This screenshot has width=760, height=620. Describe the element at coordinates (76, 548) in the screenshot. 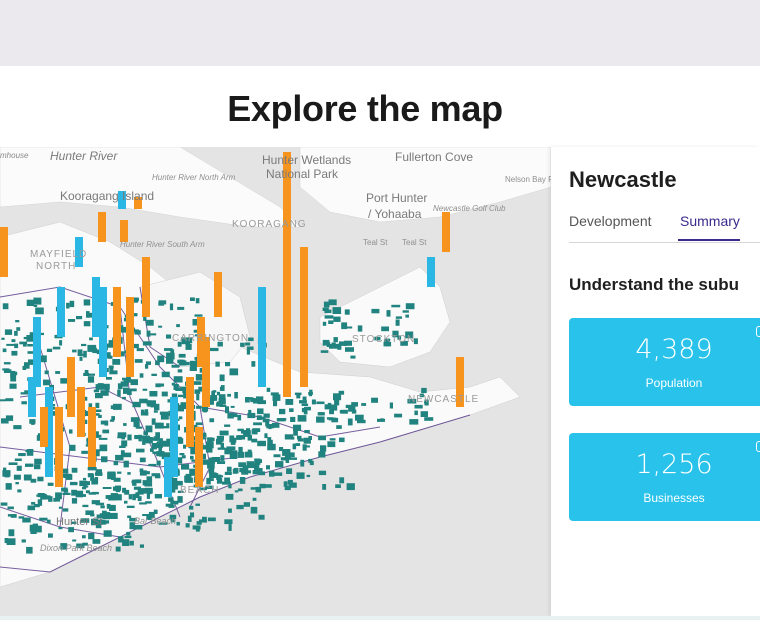

I see `label-dixon-park-beach: Dixon Park Beach` at that location.